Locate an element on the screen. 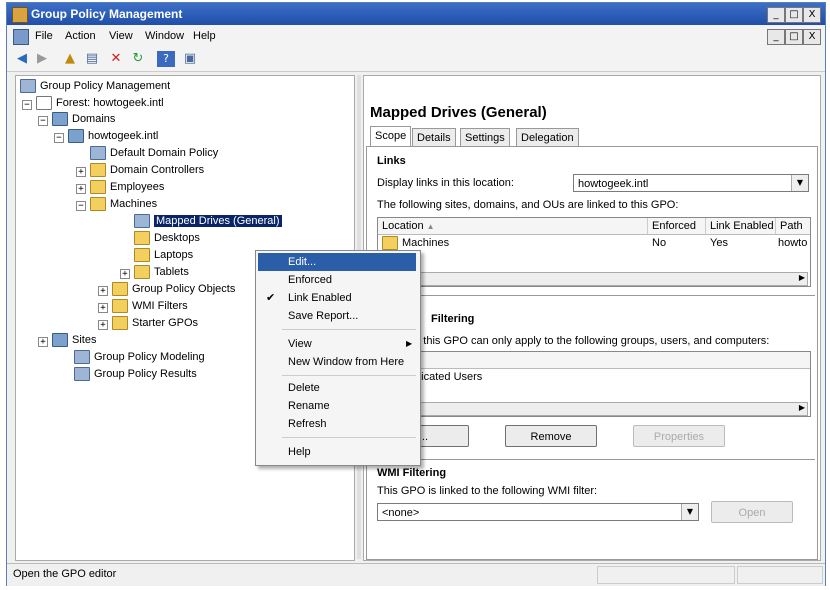  tree-domain: howtogeek.intl is located at coordinates (113, 136).